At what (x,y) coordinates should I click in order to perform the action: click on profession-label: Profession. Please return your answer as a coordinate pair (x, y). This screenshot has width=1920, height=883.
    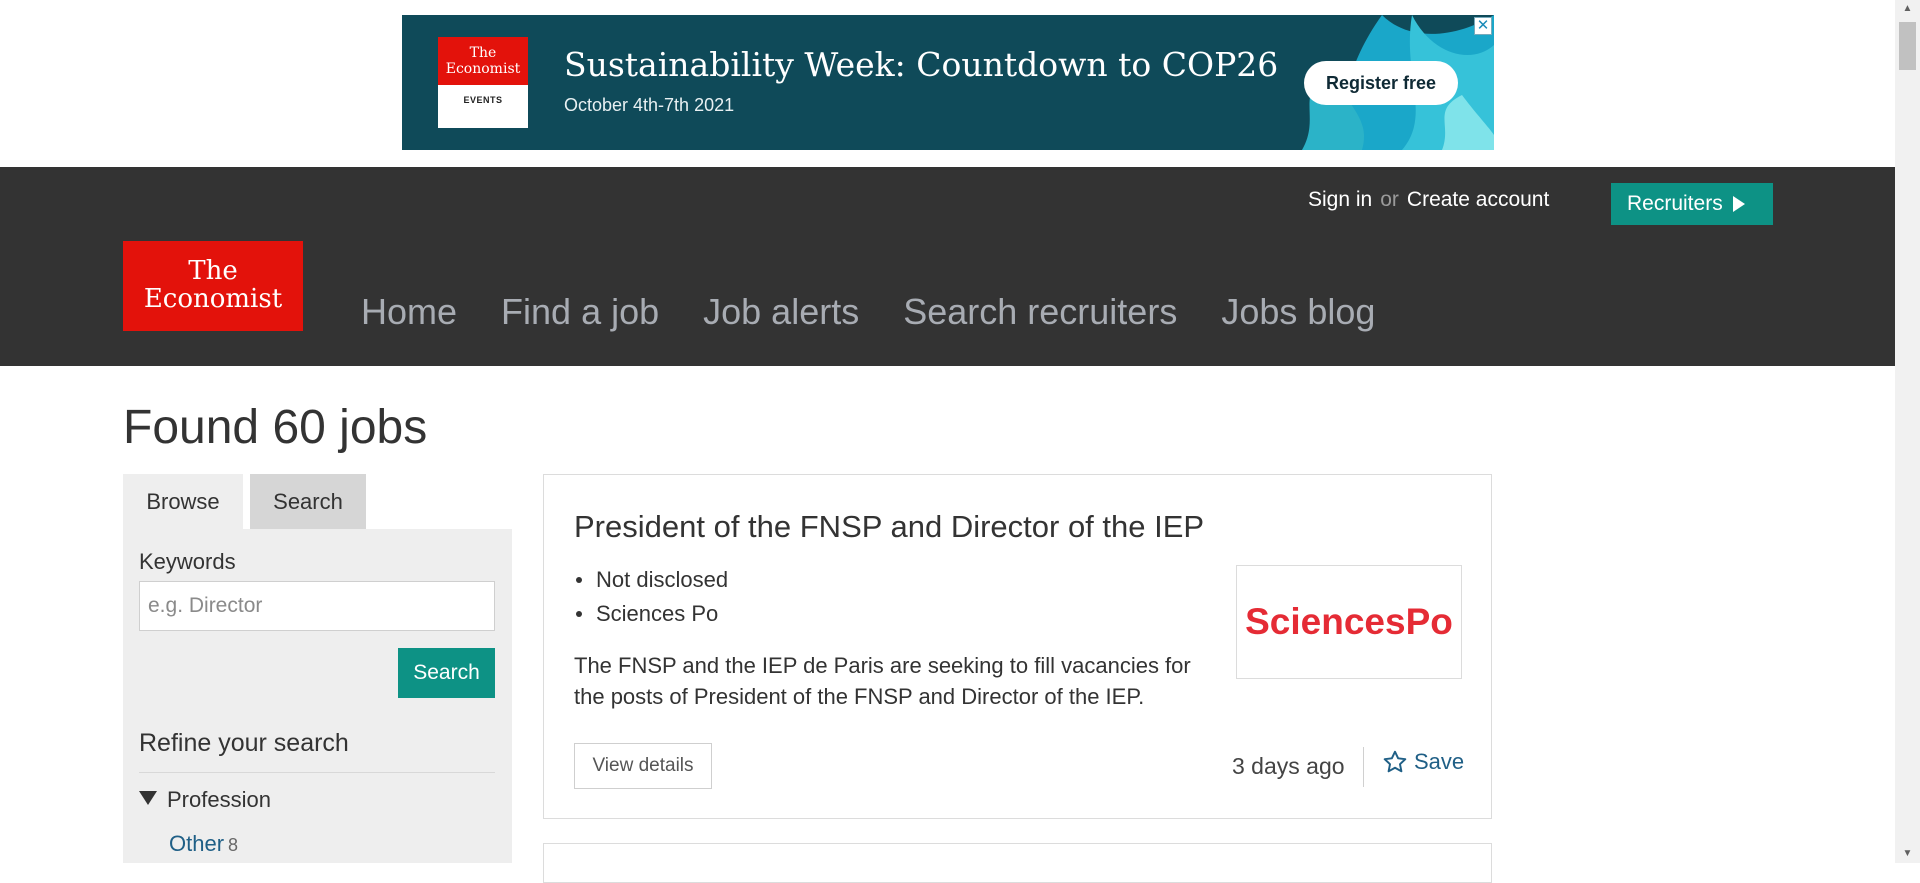
    Looking at the image, I should click on (219, 799).